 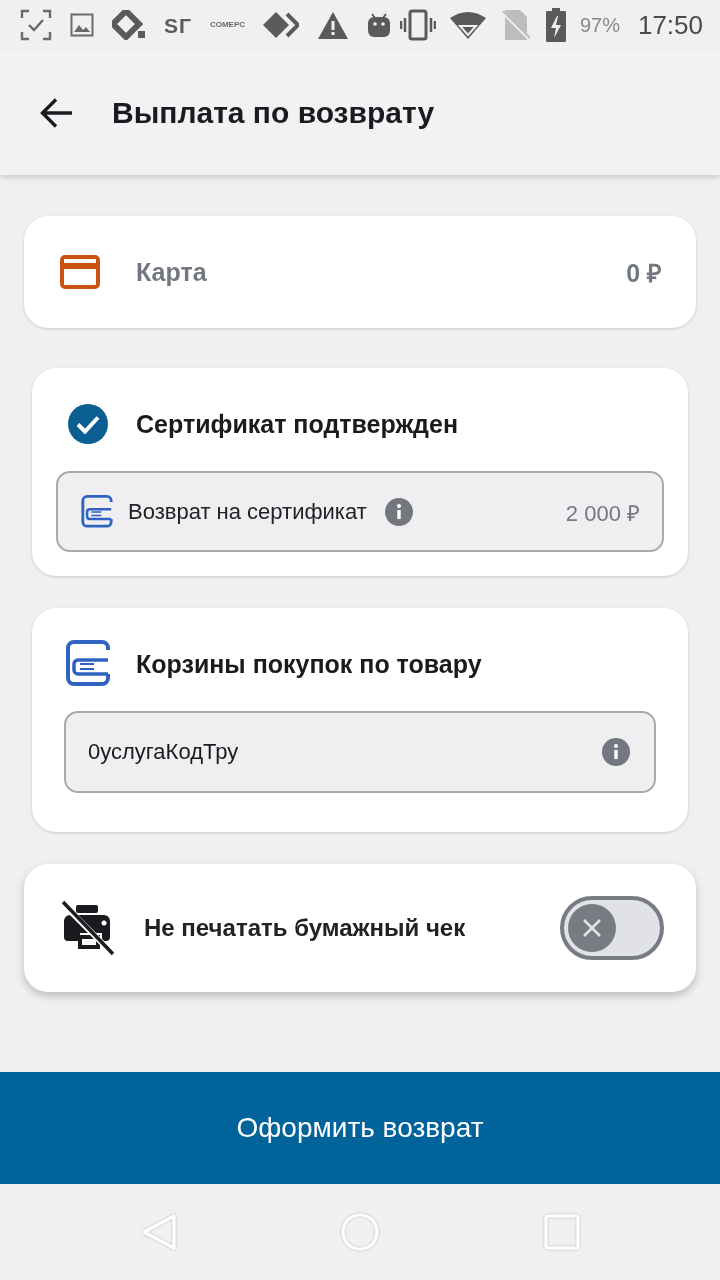 I want to click on diamond-logo-icon, so click(x=129, y=25).